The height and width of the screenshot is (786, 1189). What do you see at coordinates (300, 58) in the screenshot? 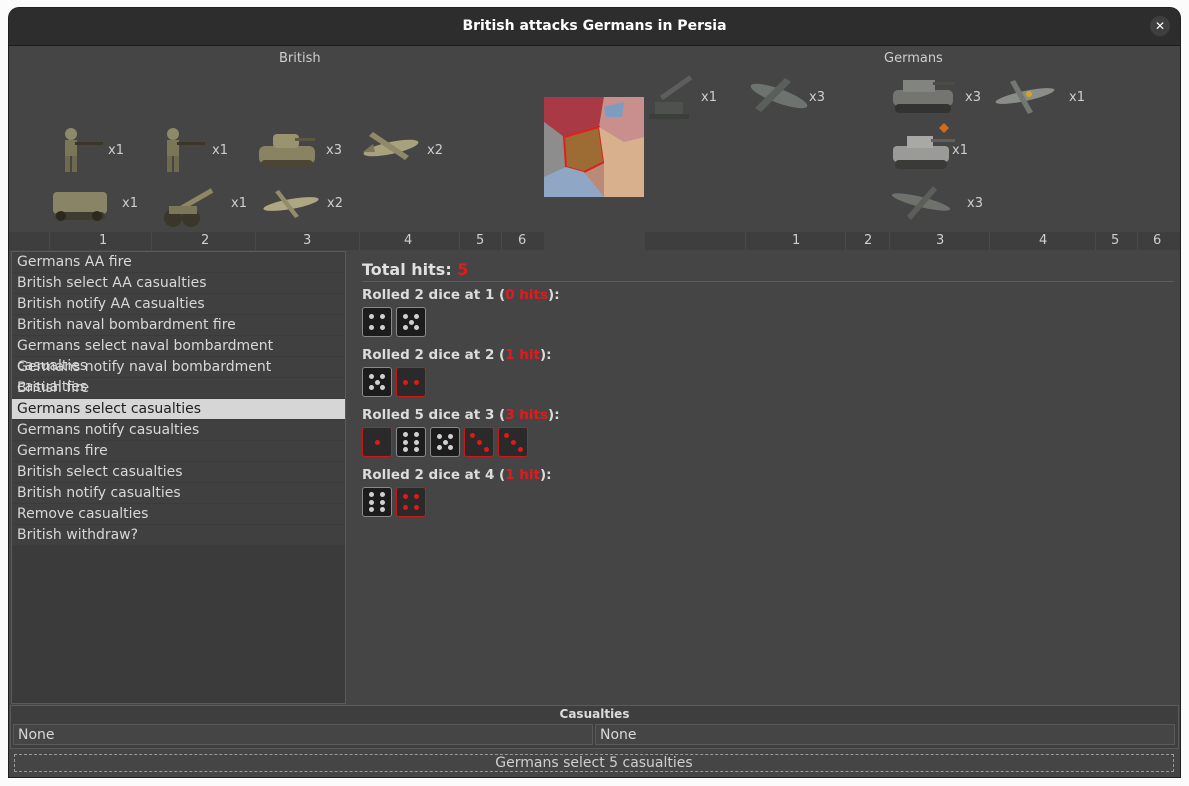
I see `british-label: British` at bounding box center [300, 58].